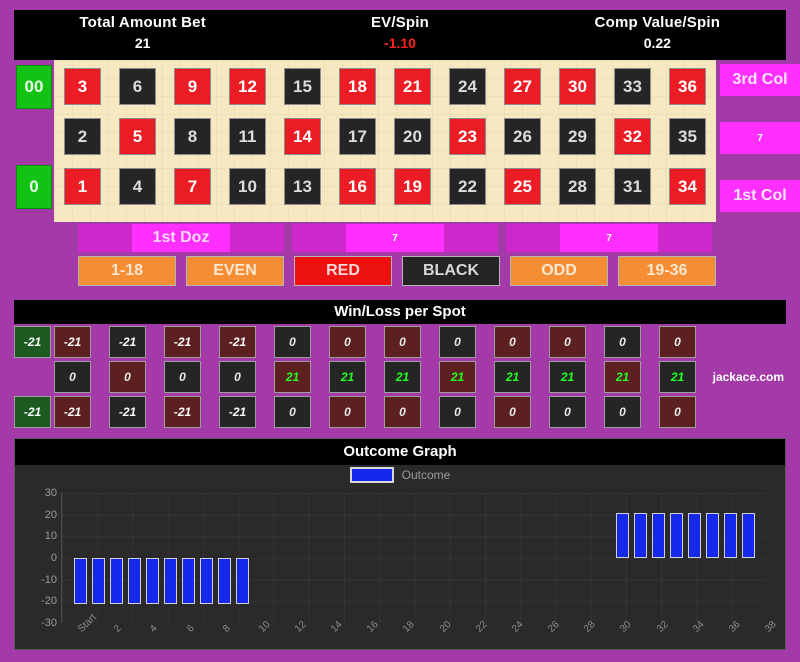  Describe the element at coordinates (457, 377) in the screenshot. I see `winloss-cell-23: 21` at that location.